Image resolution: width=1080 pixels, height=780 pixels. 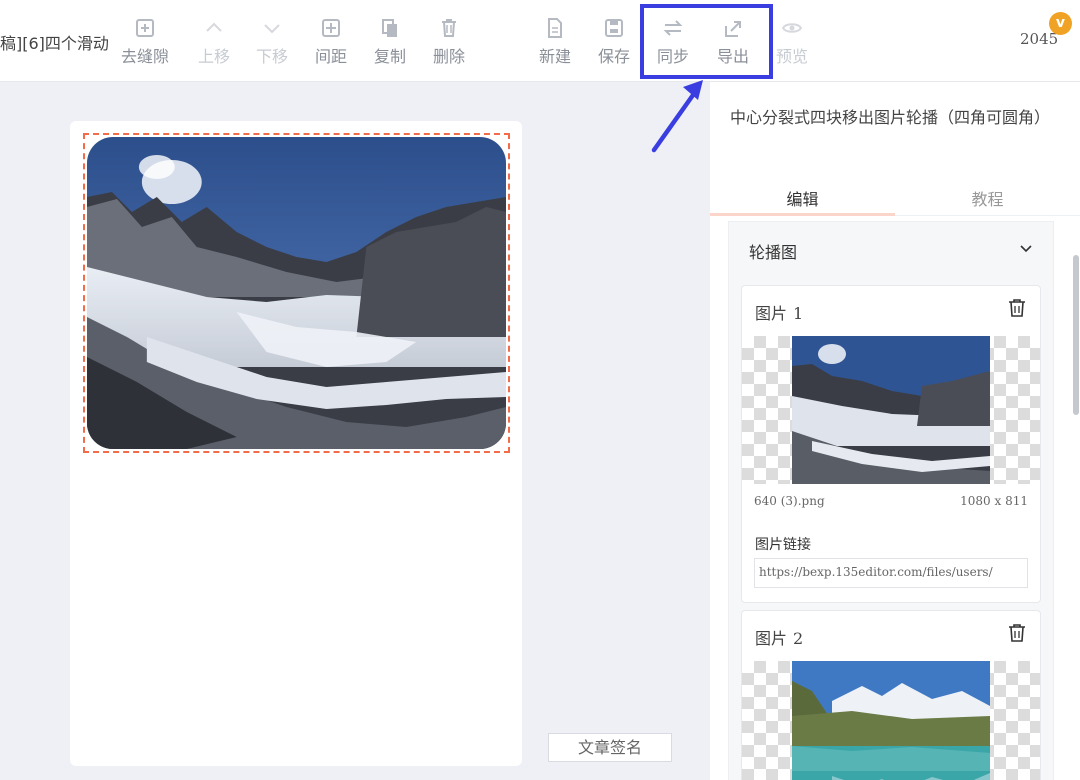 I want to click on spacing-button: 间距, so click(x=331, y=44).